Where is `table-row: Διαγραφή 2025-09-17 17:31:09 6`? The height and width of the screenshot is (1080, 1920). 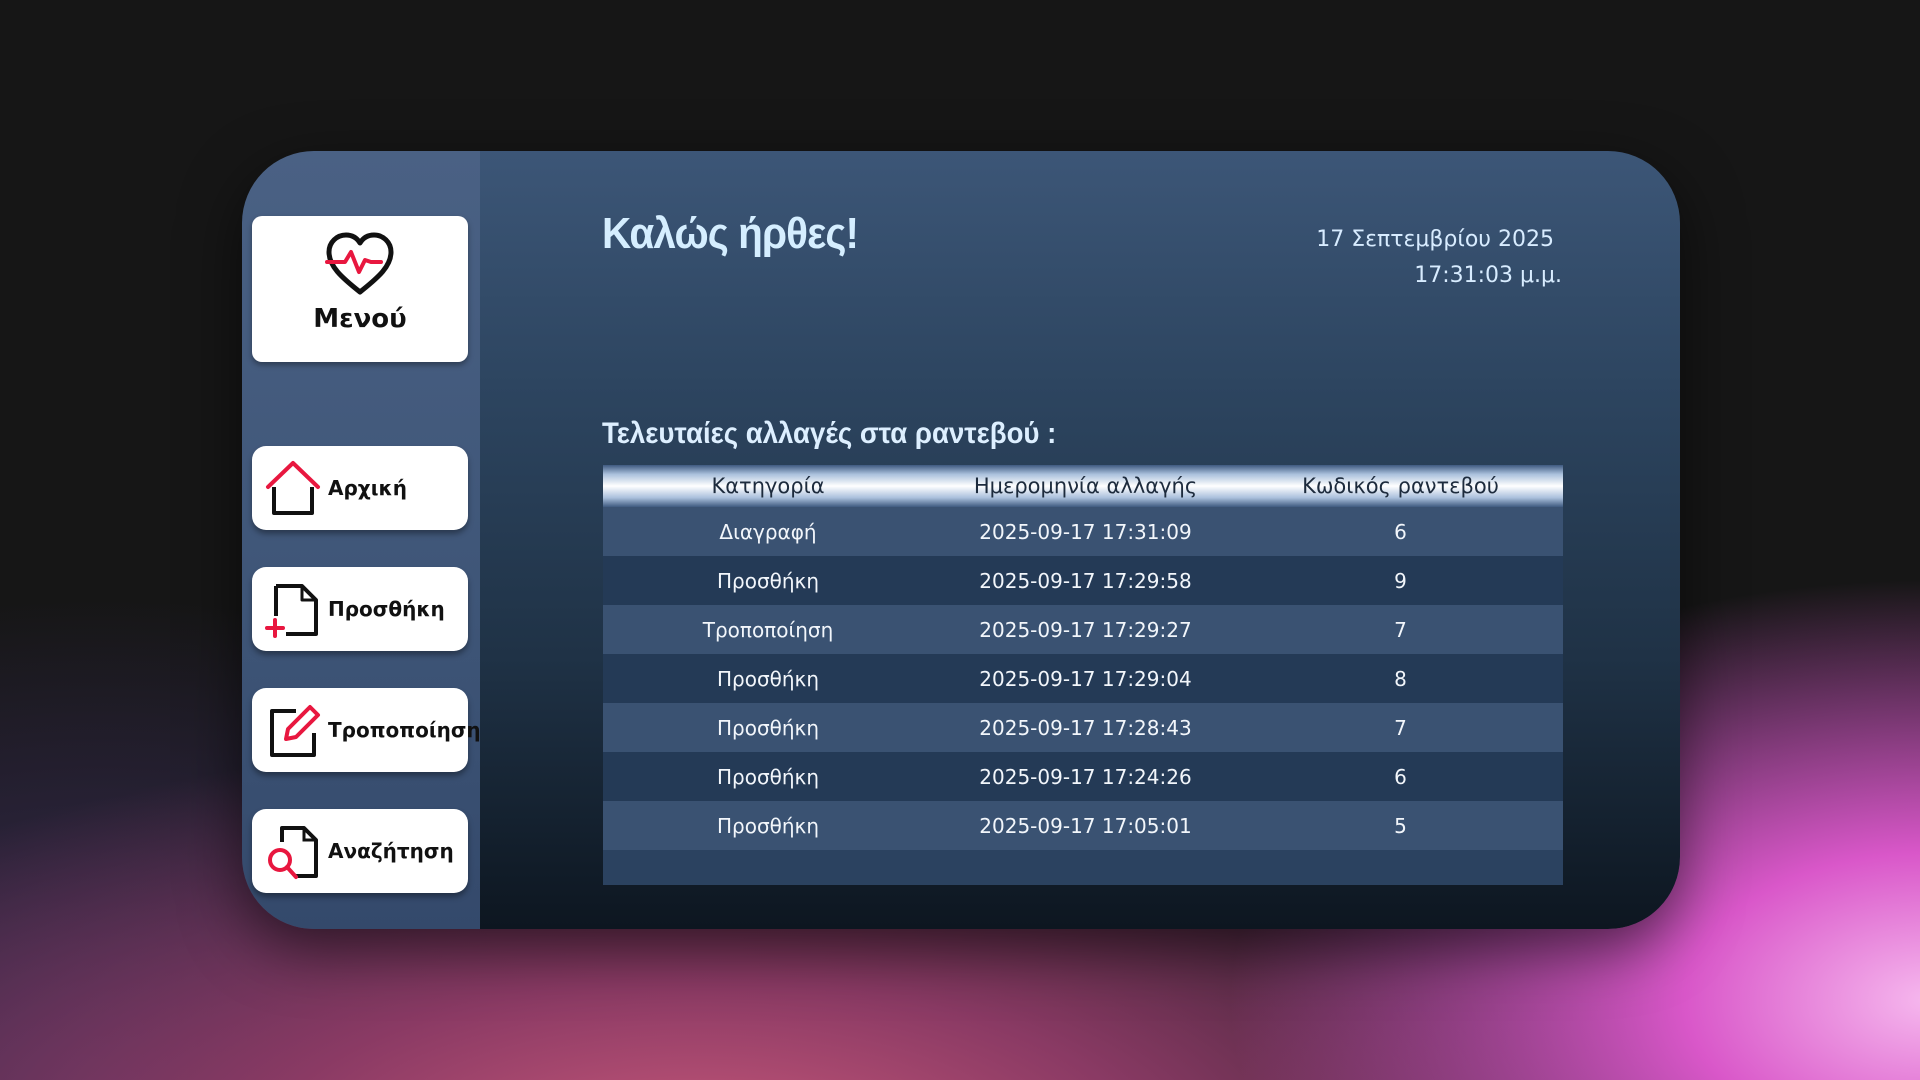 table-row: Διαγραφή 2025-09-17 17:31:09 6 is located at coordinates (1083, 531).